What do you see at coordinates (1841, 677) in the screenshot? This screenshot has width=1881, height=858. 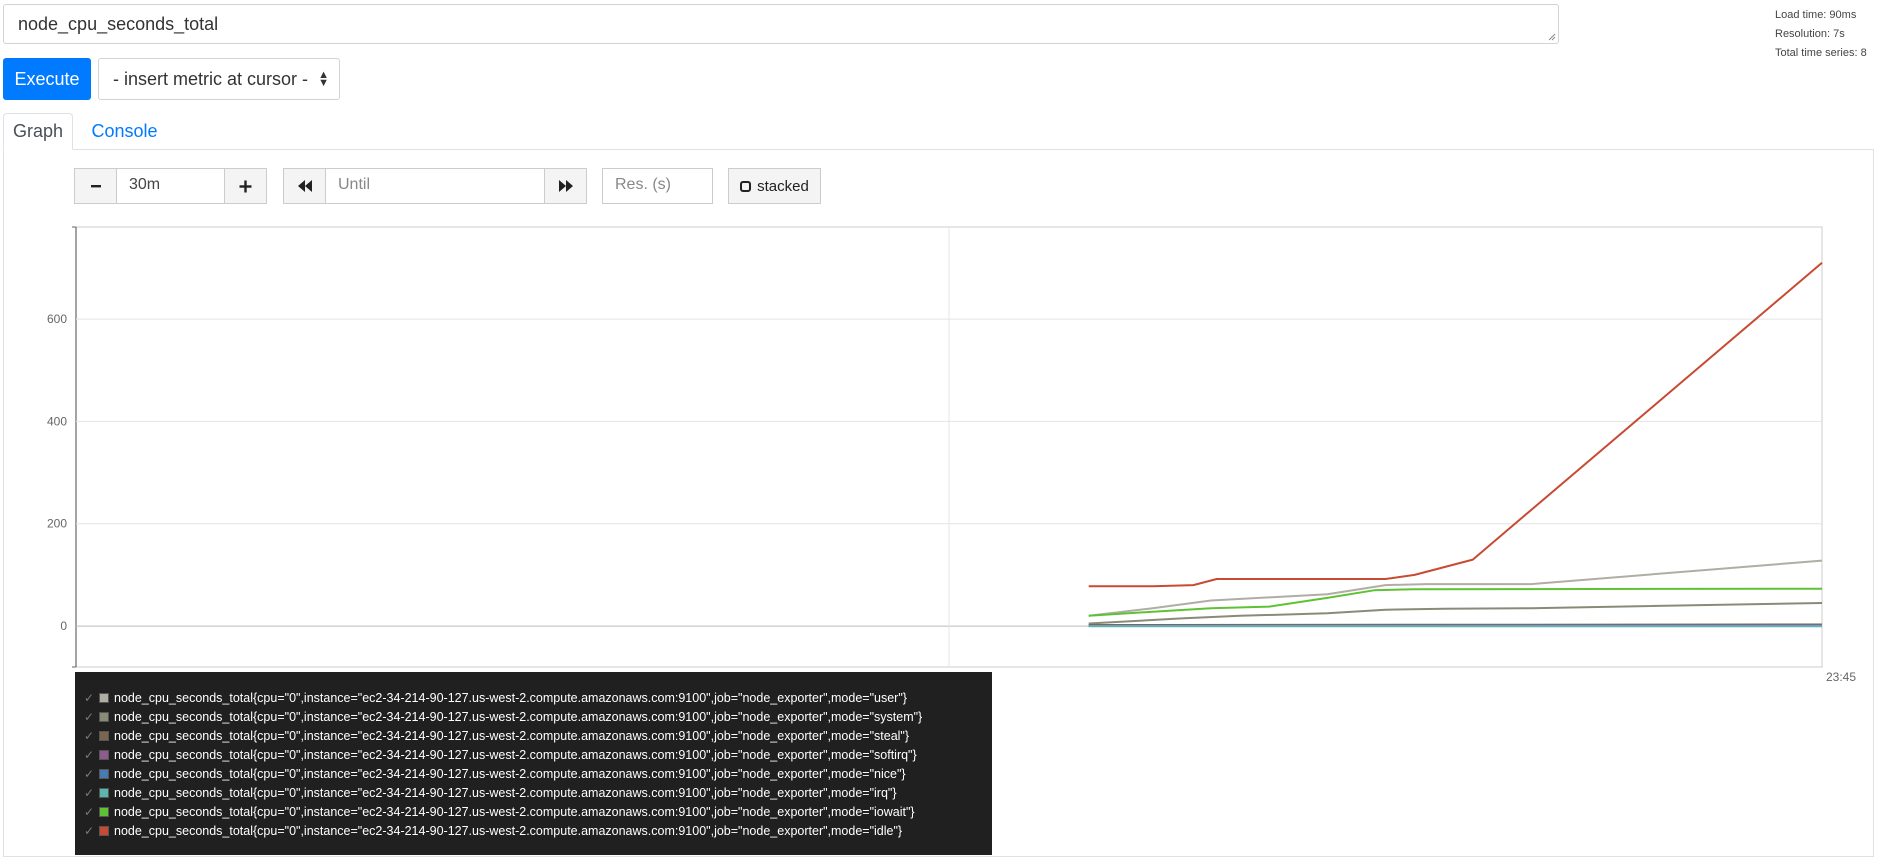 I see `x-tick-label: 23:45` at bounding box center [1841, 677].